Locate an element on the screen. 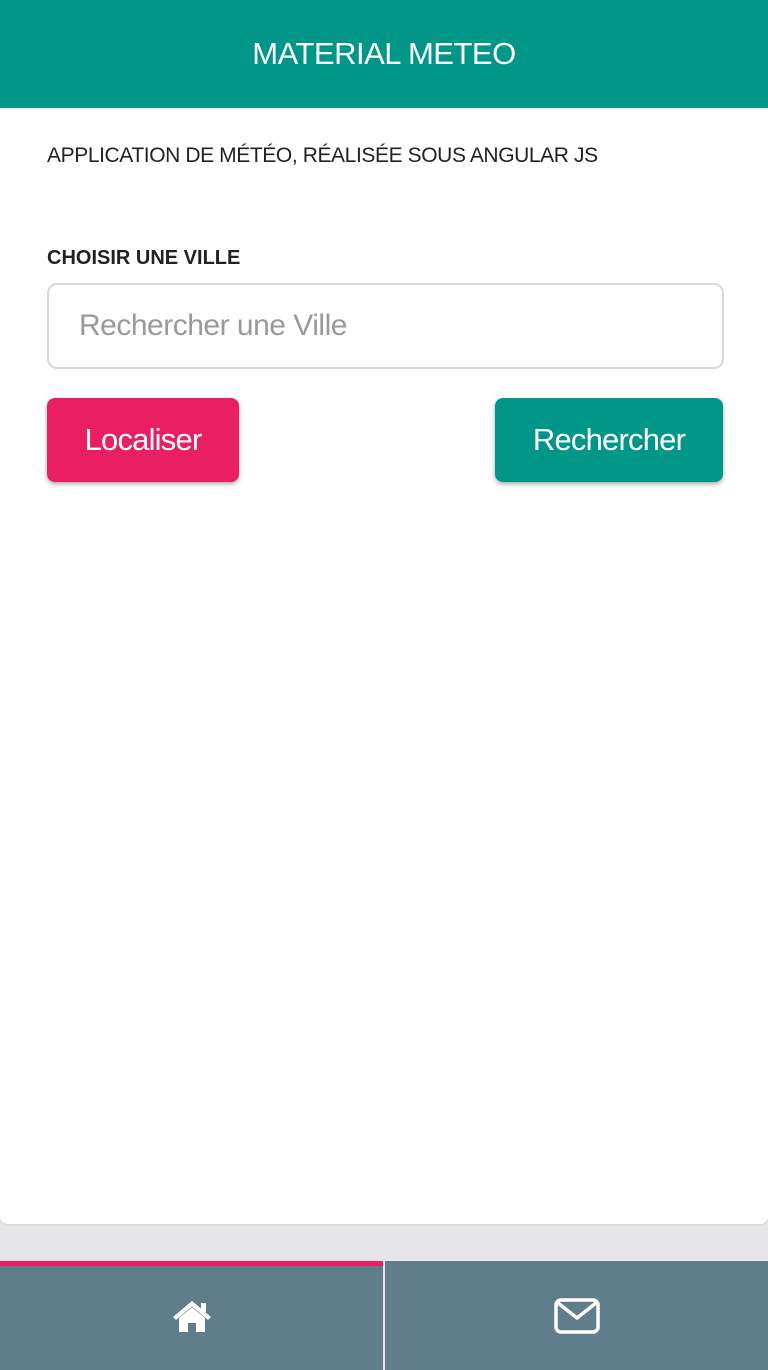  city-field-label: CHOISIR UNE VILLE is located at coordinates (144, 258).